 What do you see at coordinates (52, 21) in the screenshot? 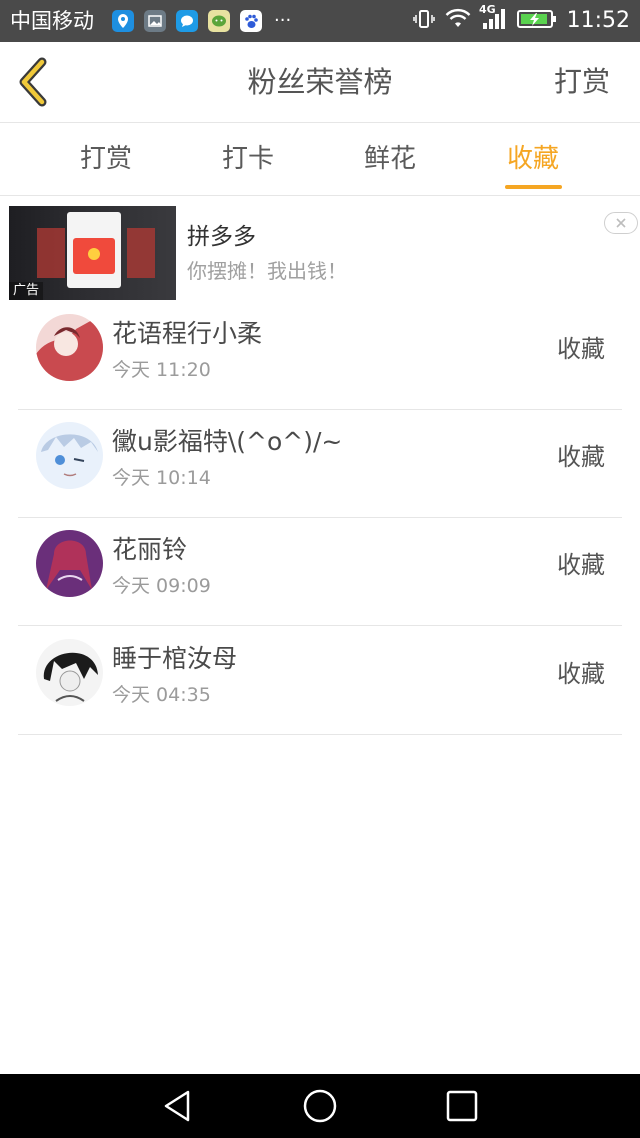
I see `carrier-name: 中国移动` at bounding box center [52, 21].